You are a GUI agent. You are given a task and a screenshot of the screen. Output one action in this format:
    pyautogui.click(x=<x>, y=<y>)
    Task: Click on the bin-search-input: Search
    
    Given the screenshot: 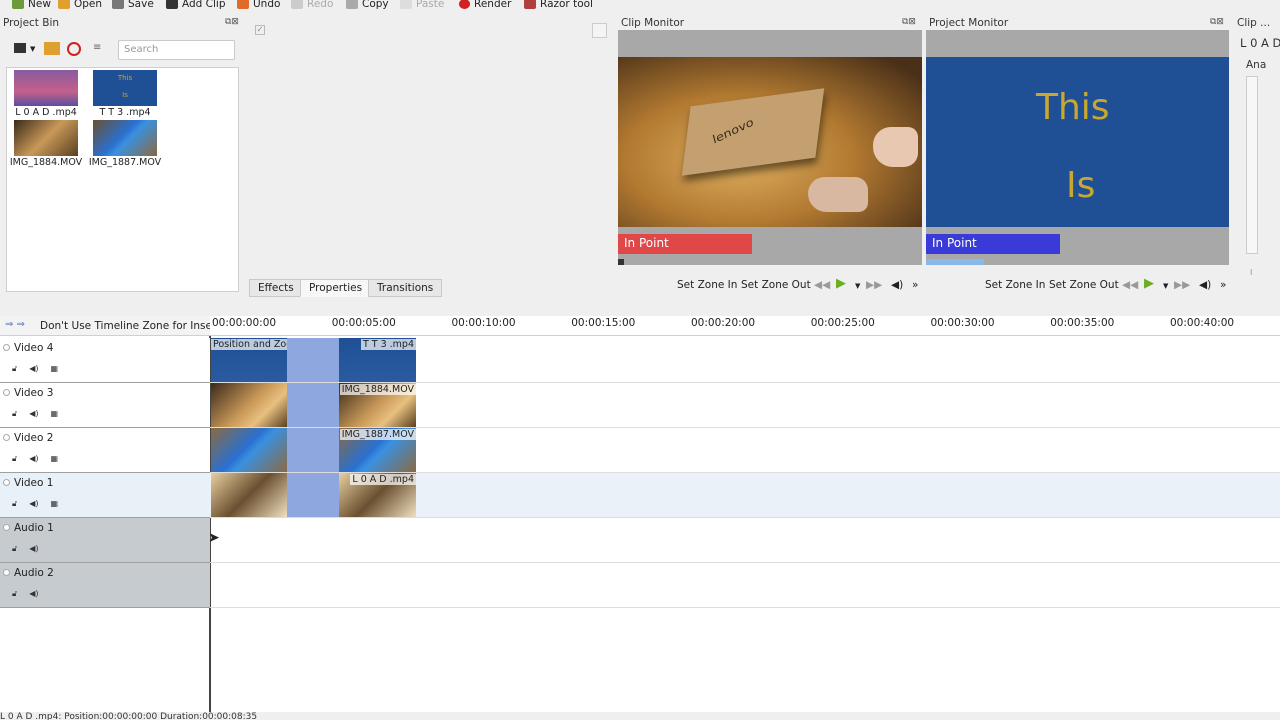 What is the action you would take?
    pyautogui.click(x=176, y=50)
    